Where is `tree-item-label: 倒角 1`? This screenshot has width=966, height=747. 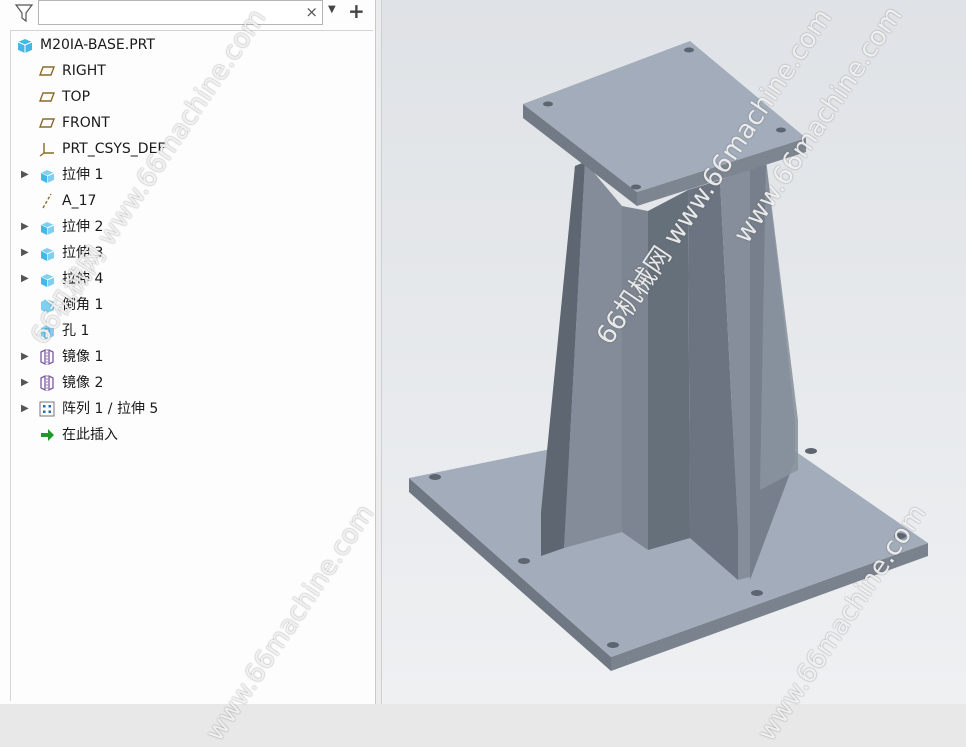
tree-item-label: 倒角 1 is located at coordinates (83, 305).